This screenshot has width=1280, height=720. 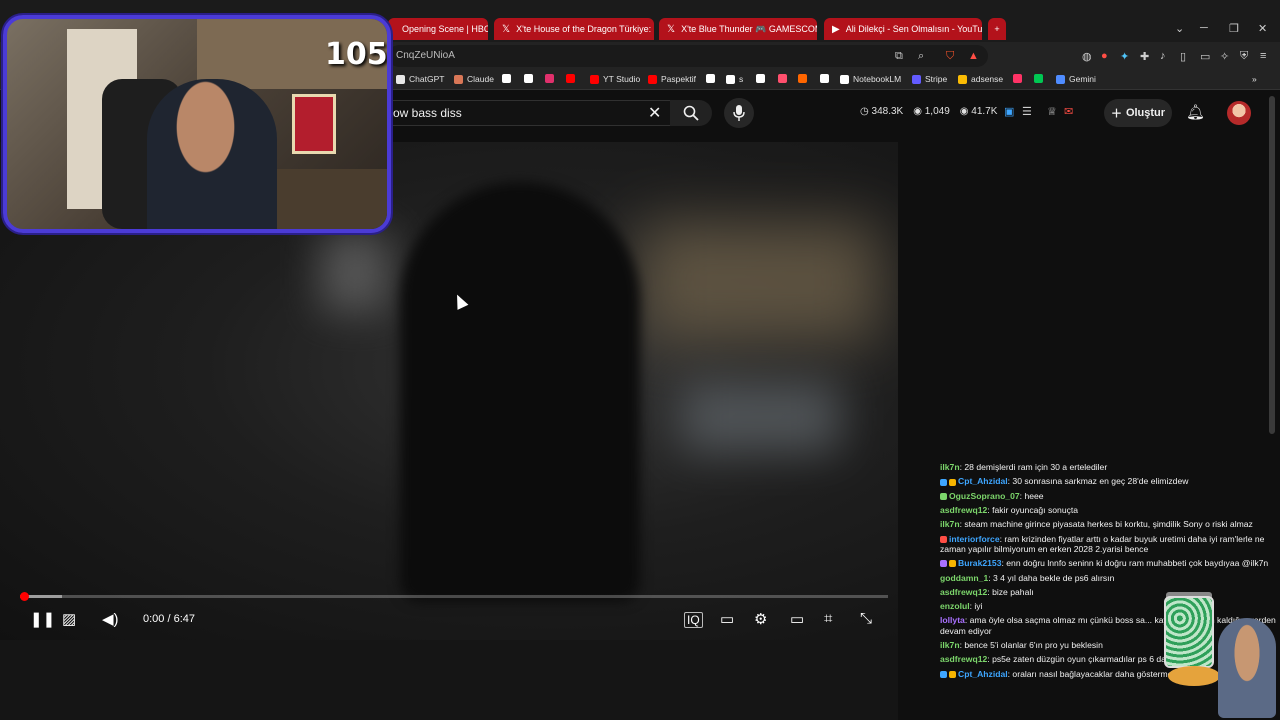 I want to click on brave-rewards-icon: ▲, so click(x=973, y=56).